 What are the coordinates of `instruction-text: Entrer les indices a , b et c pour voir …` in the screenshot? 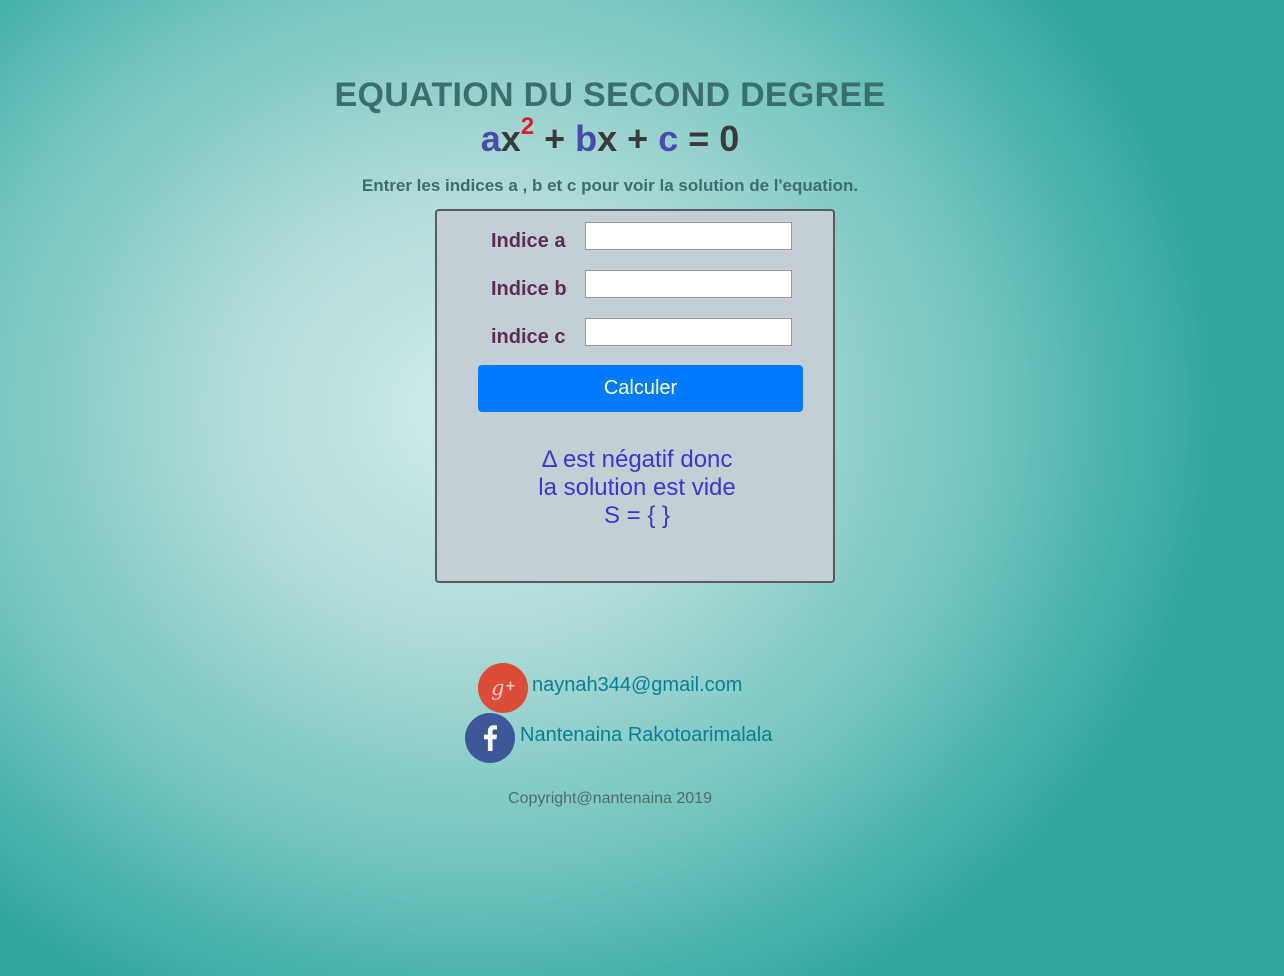 It's located at (610, 185).